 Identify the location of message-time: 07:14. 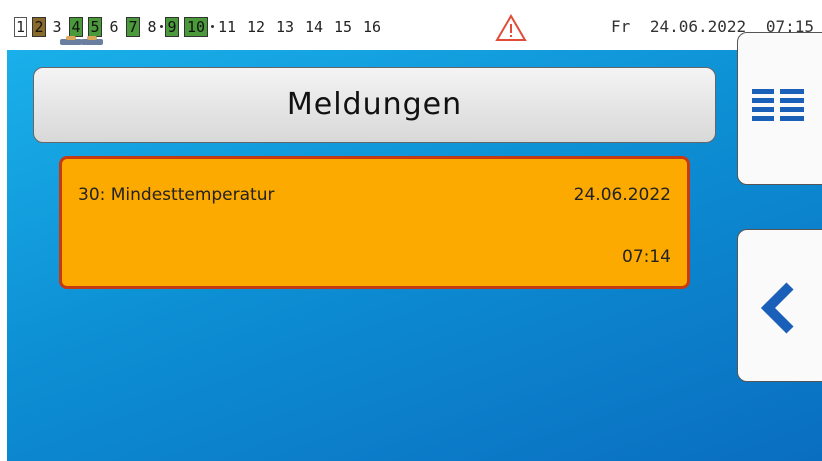
(646, 257).